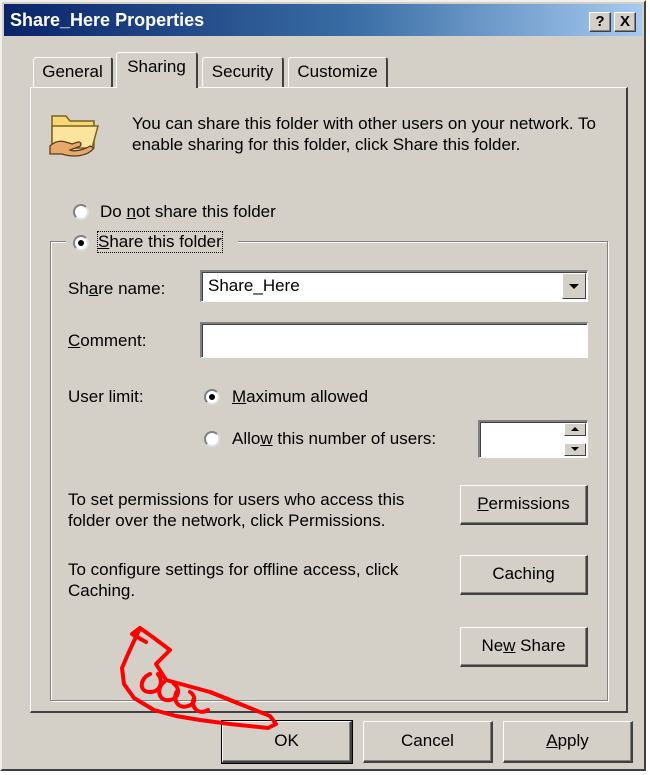 Image resolution: width=650 pixels, height=775 pixels. I want to click on new-share-button: New Share, so click(524, 647).